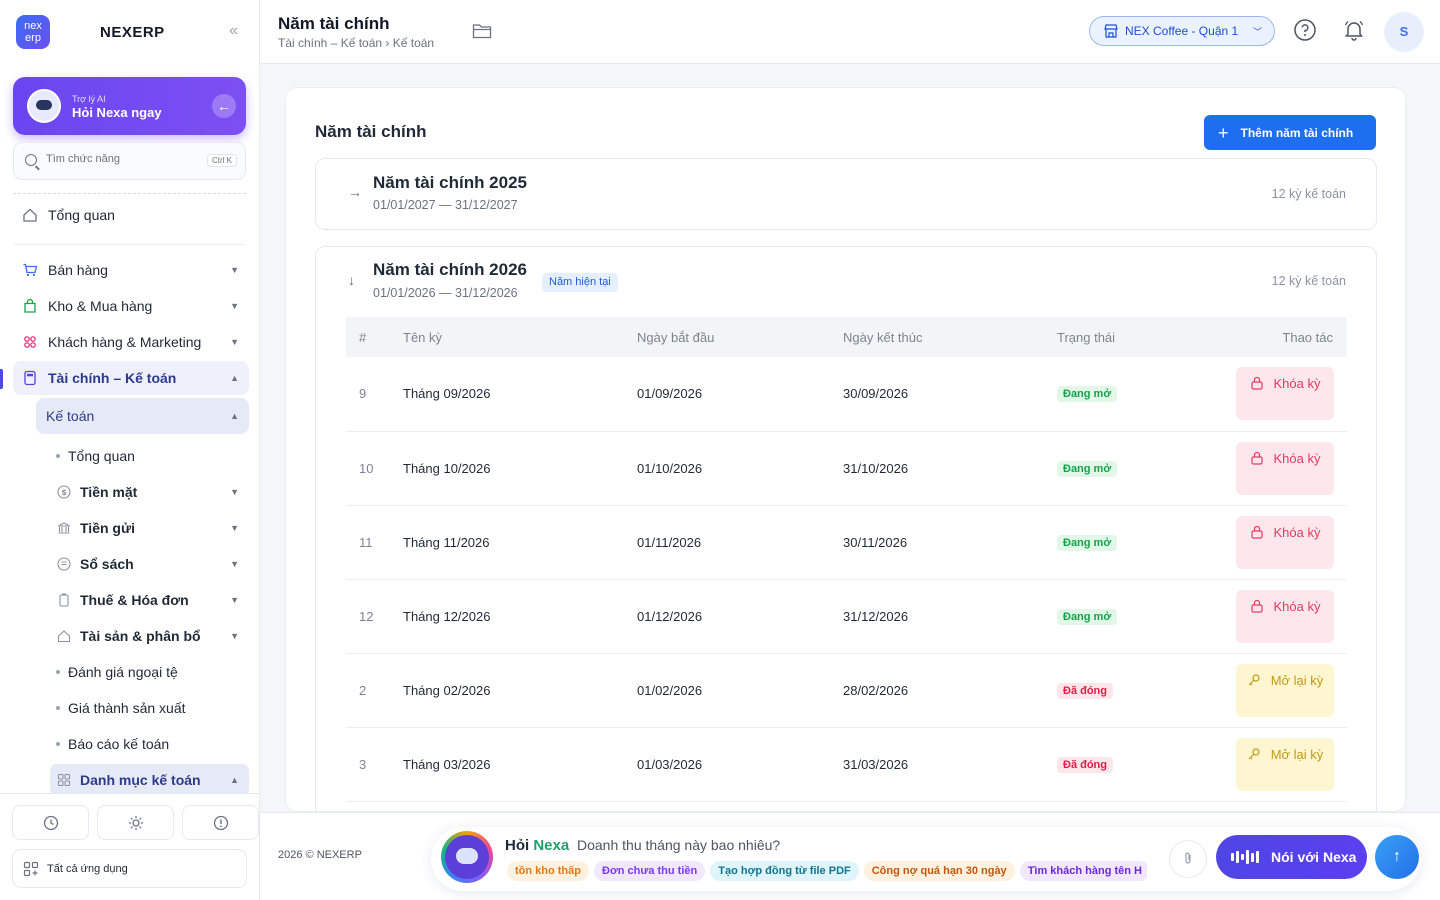  Describe the element at coordinates (129, 106) in the screenshot. I see `ai-assistant-card: Trợ lý AI Hỏi Nexa ngay ←` at that location.